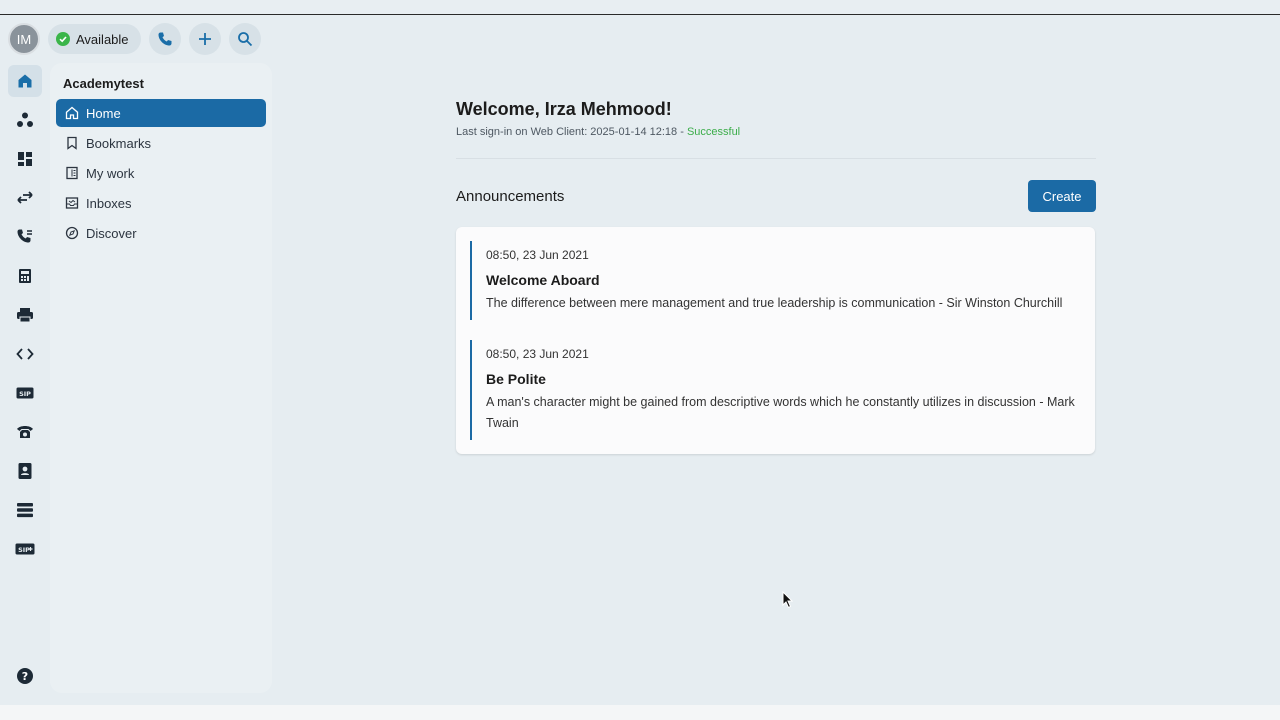 Image resolution: width=1280 pixels, height=720 pixels. I want to click on rail-telephone, so click(25, 432).